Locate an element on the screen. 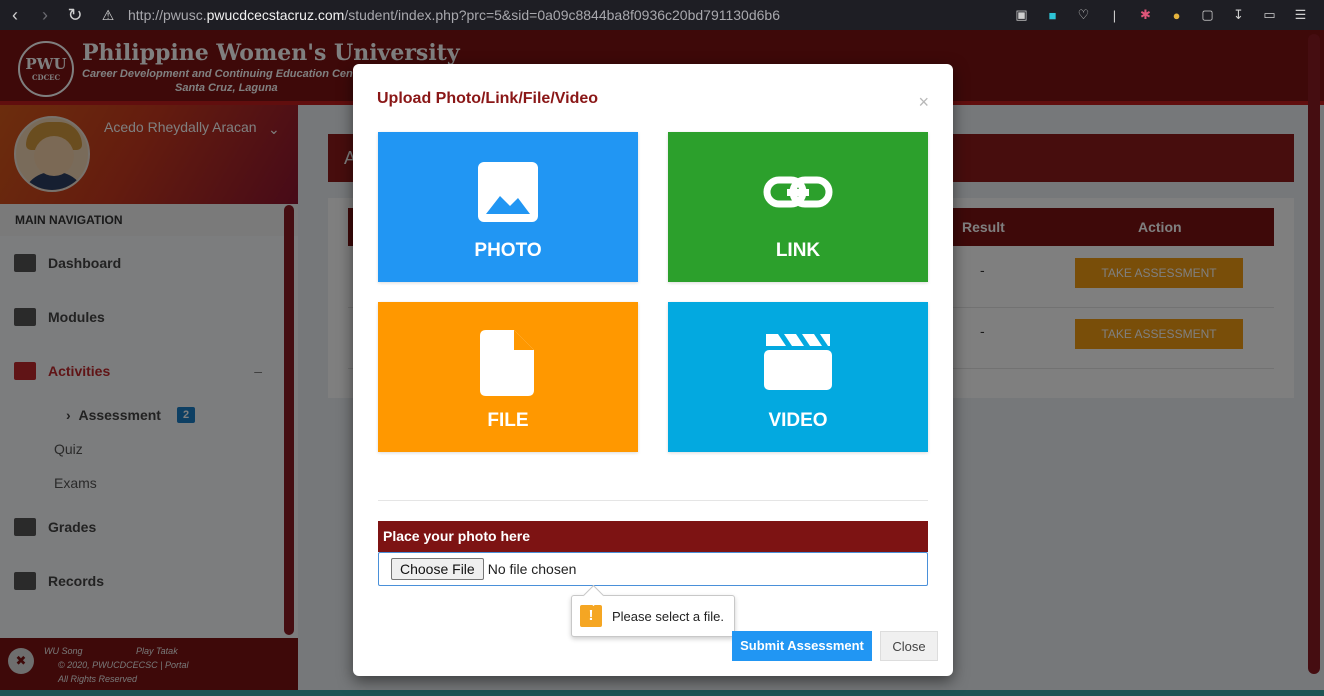 This screenshot has height=696, width=1324. url-prefix: http://pwusc. is located at coordinates (167, 15).